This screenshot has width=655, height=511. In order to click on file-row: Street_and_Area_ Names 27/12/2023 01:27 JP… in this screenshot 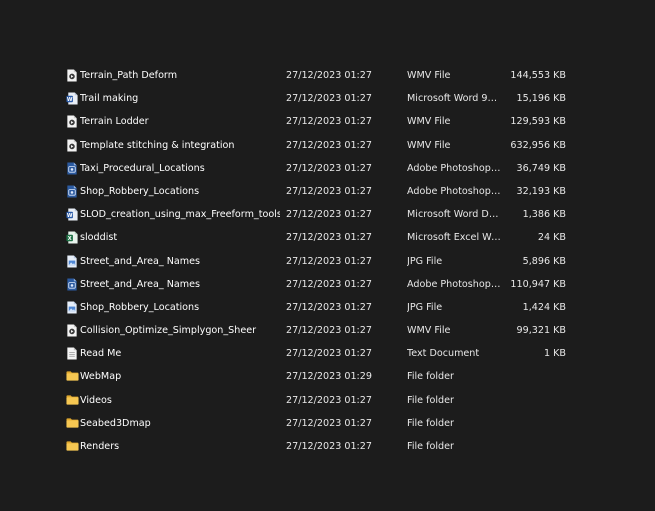, I will do `click(320, 261)`.